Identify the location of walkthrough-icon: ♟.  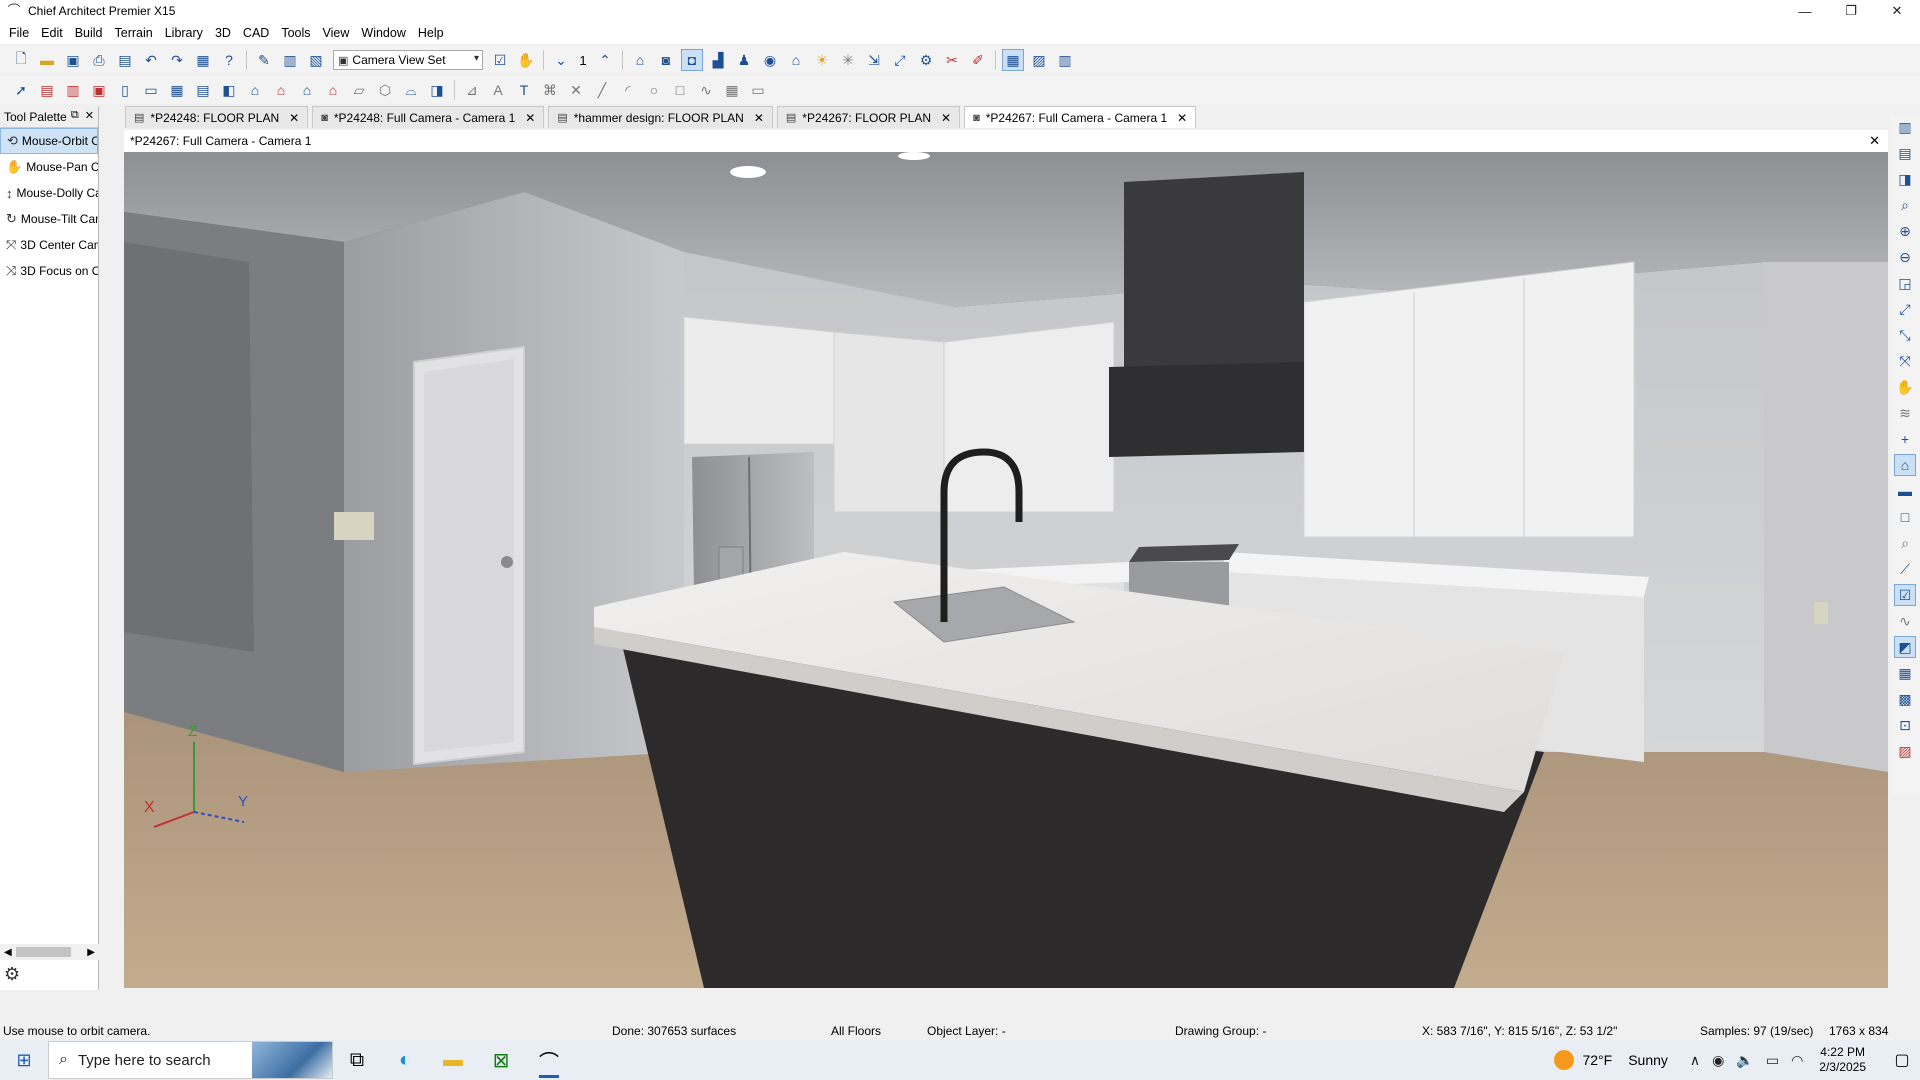
(744, 60).